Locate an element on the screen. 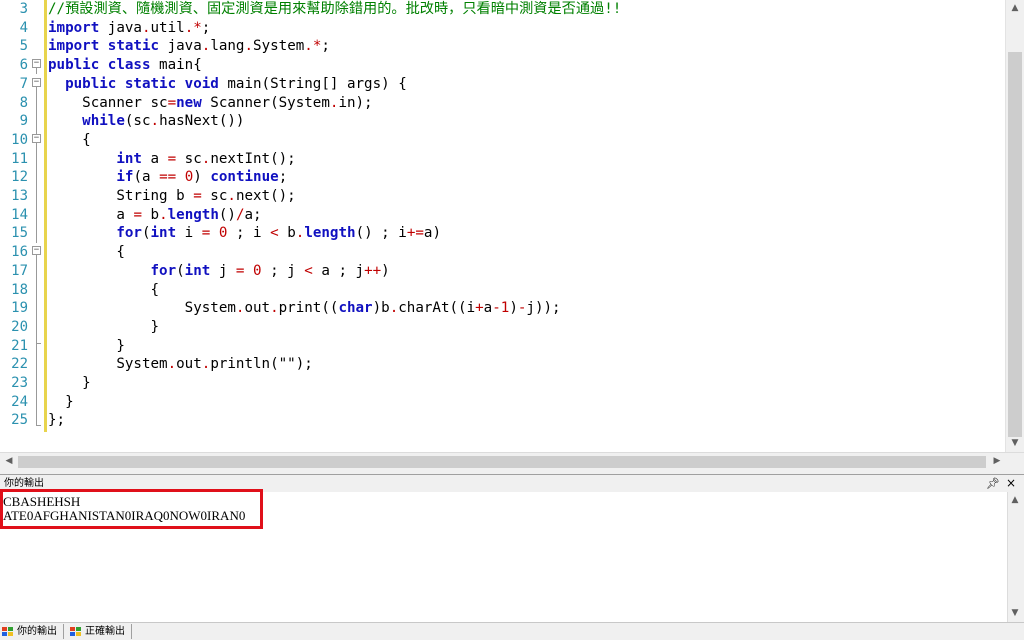 The width and height of the screenshot is (1024, 640). change-marker-bar is located at coordinates (45, 216).